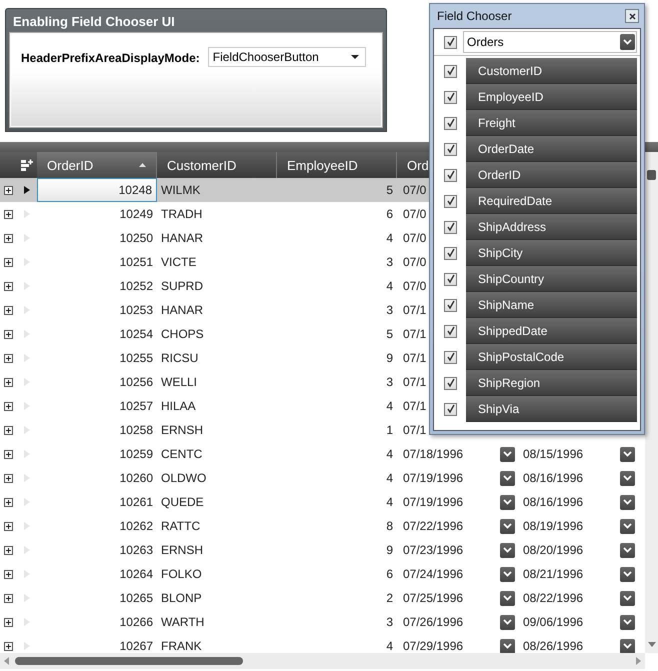  What do you see at coordinates (136, 478) in the screenshot?
I see `table-cell-text: 10260` at bounding box center [136, 478].